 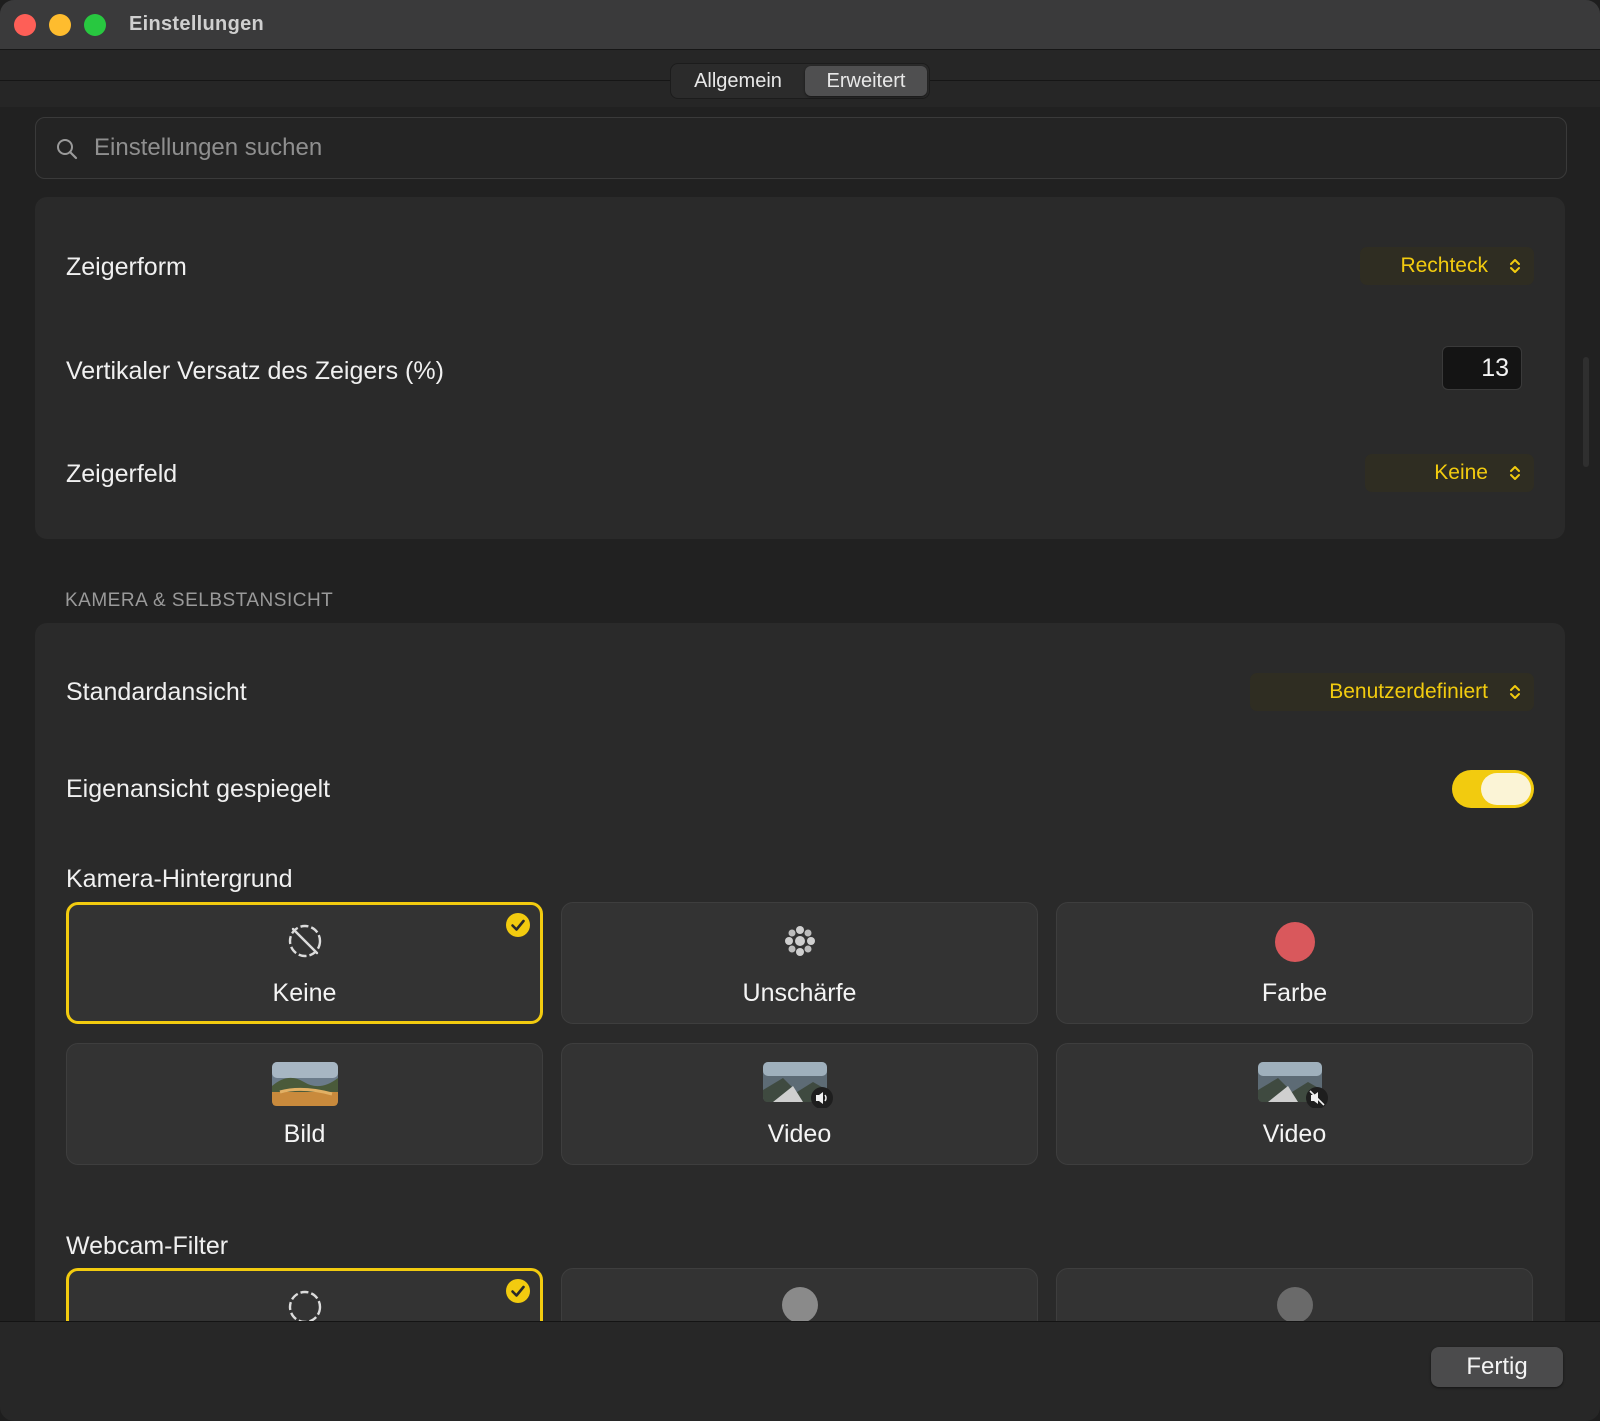 I want to click on webcam-filter-option-selected, so click(x=304, y=1294).